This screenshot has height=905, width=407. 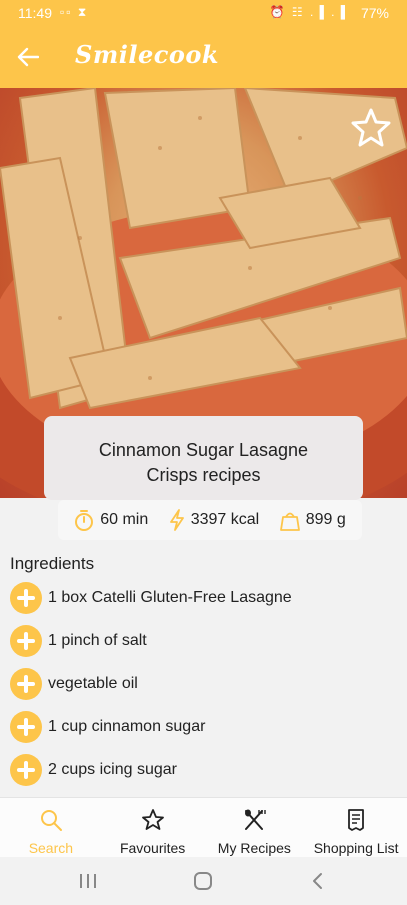 I want to click on app-title: Smilecook, so click(x=147, y=54).